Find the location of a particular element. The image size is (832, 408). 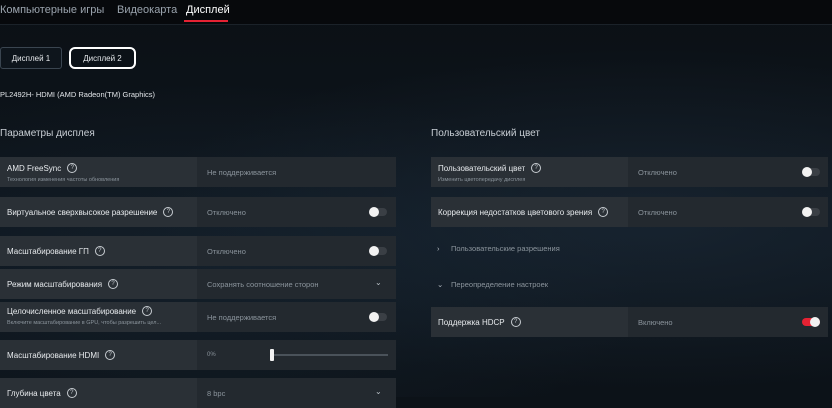

hdcp-toggle is located at coordinates (811, 322).